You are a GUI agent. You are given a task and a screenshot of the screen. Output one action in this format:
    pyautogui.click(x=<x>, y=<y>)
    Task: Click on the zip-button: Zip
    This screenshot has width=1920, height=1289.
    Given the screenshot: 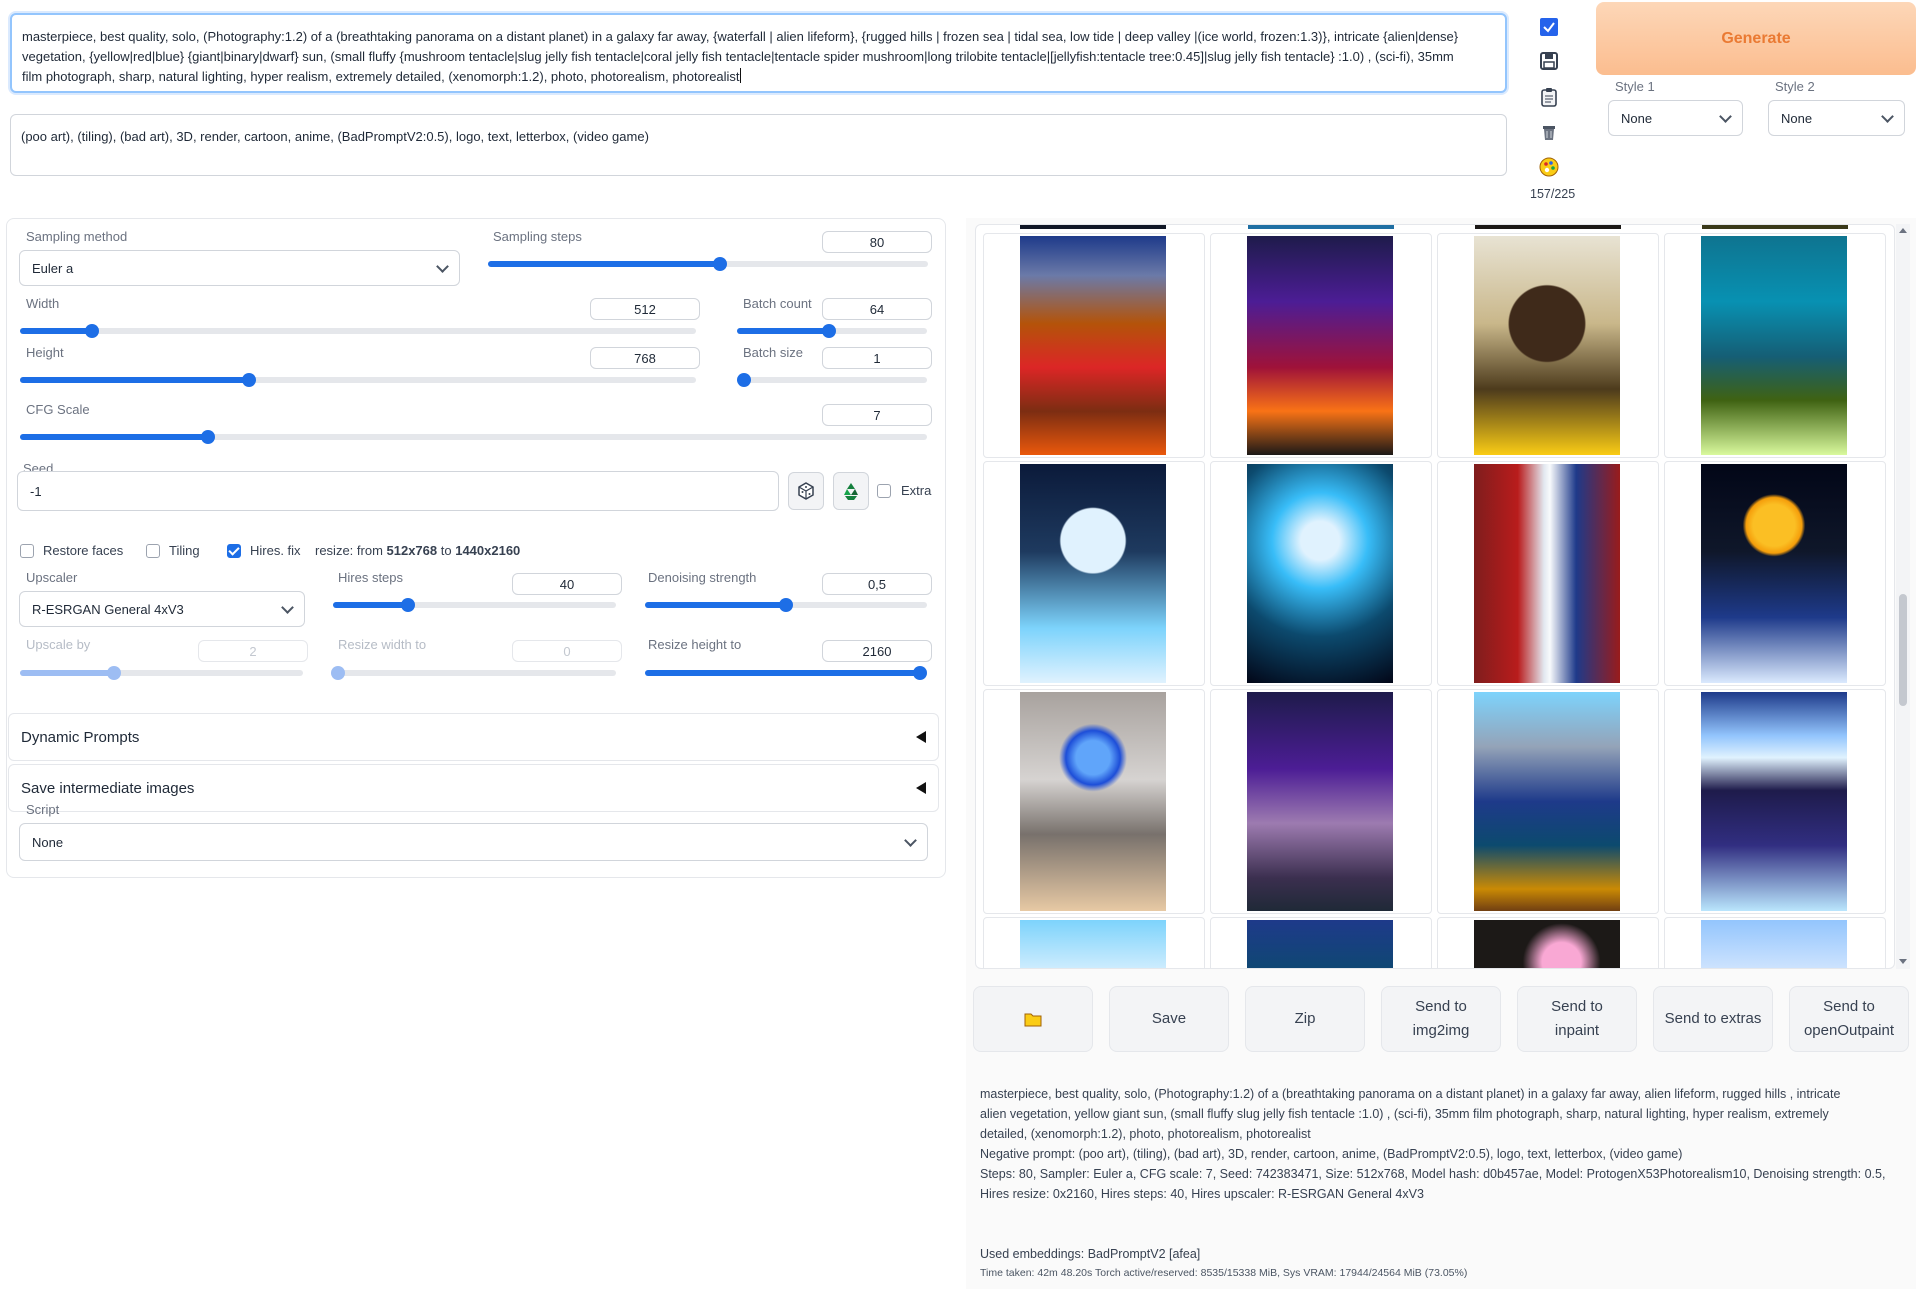 What is the action you would take?
    pyautogui.click(x=1305, y=1019)
    